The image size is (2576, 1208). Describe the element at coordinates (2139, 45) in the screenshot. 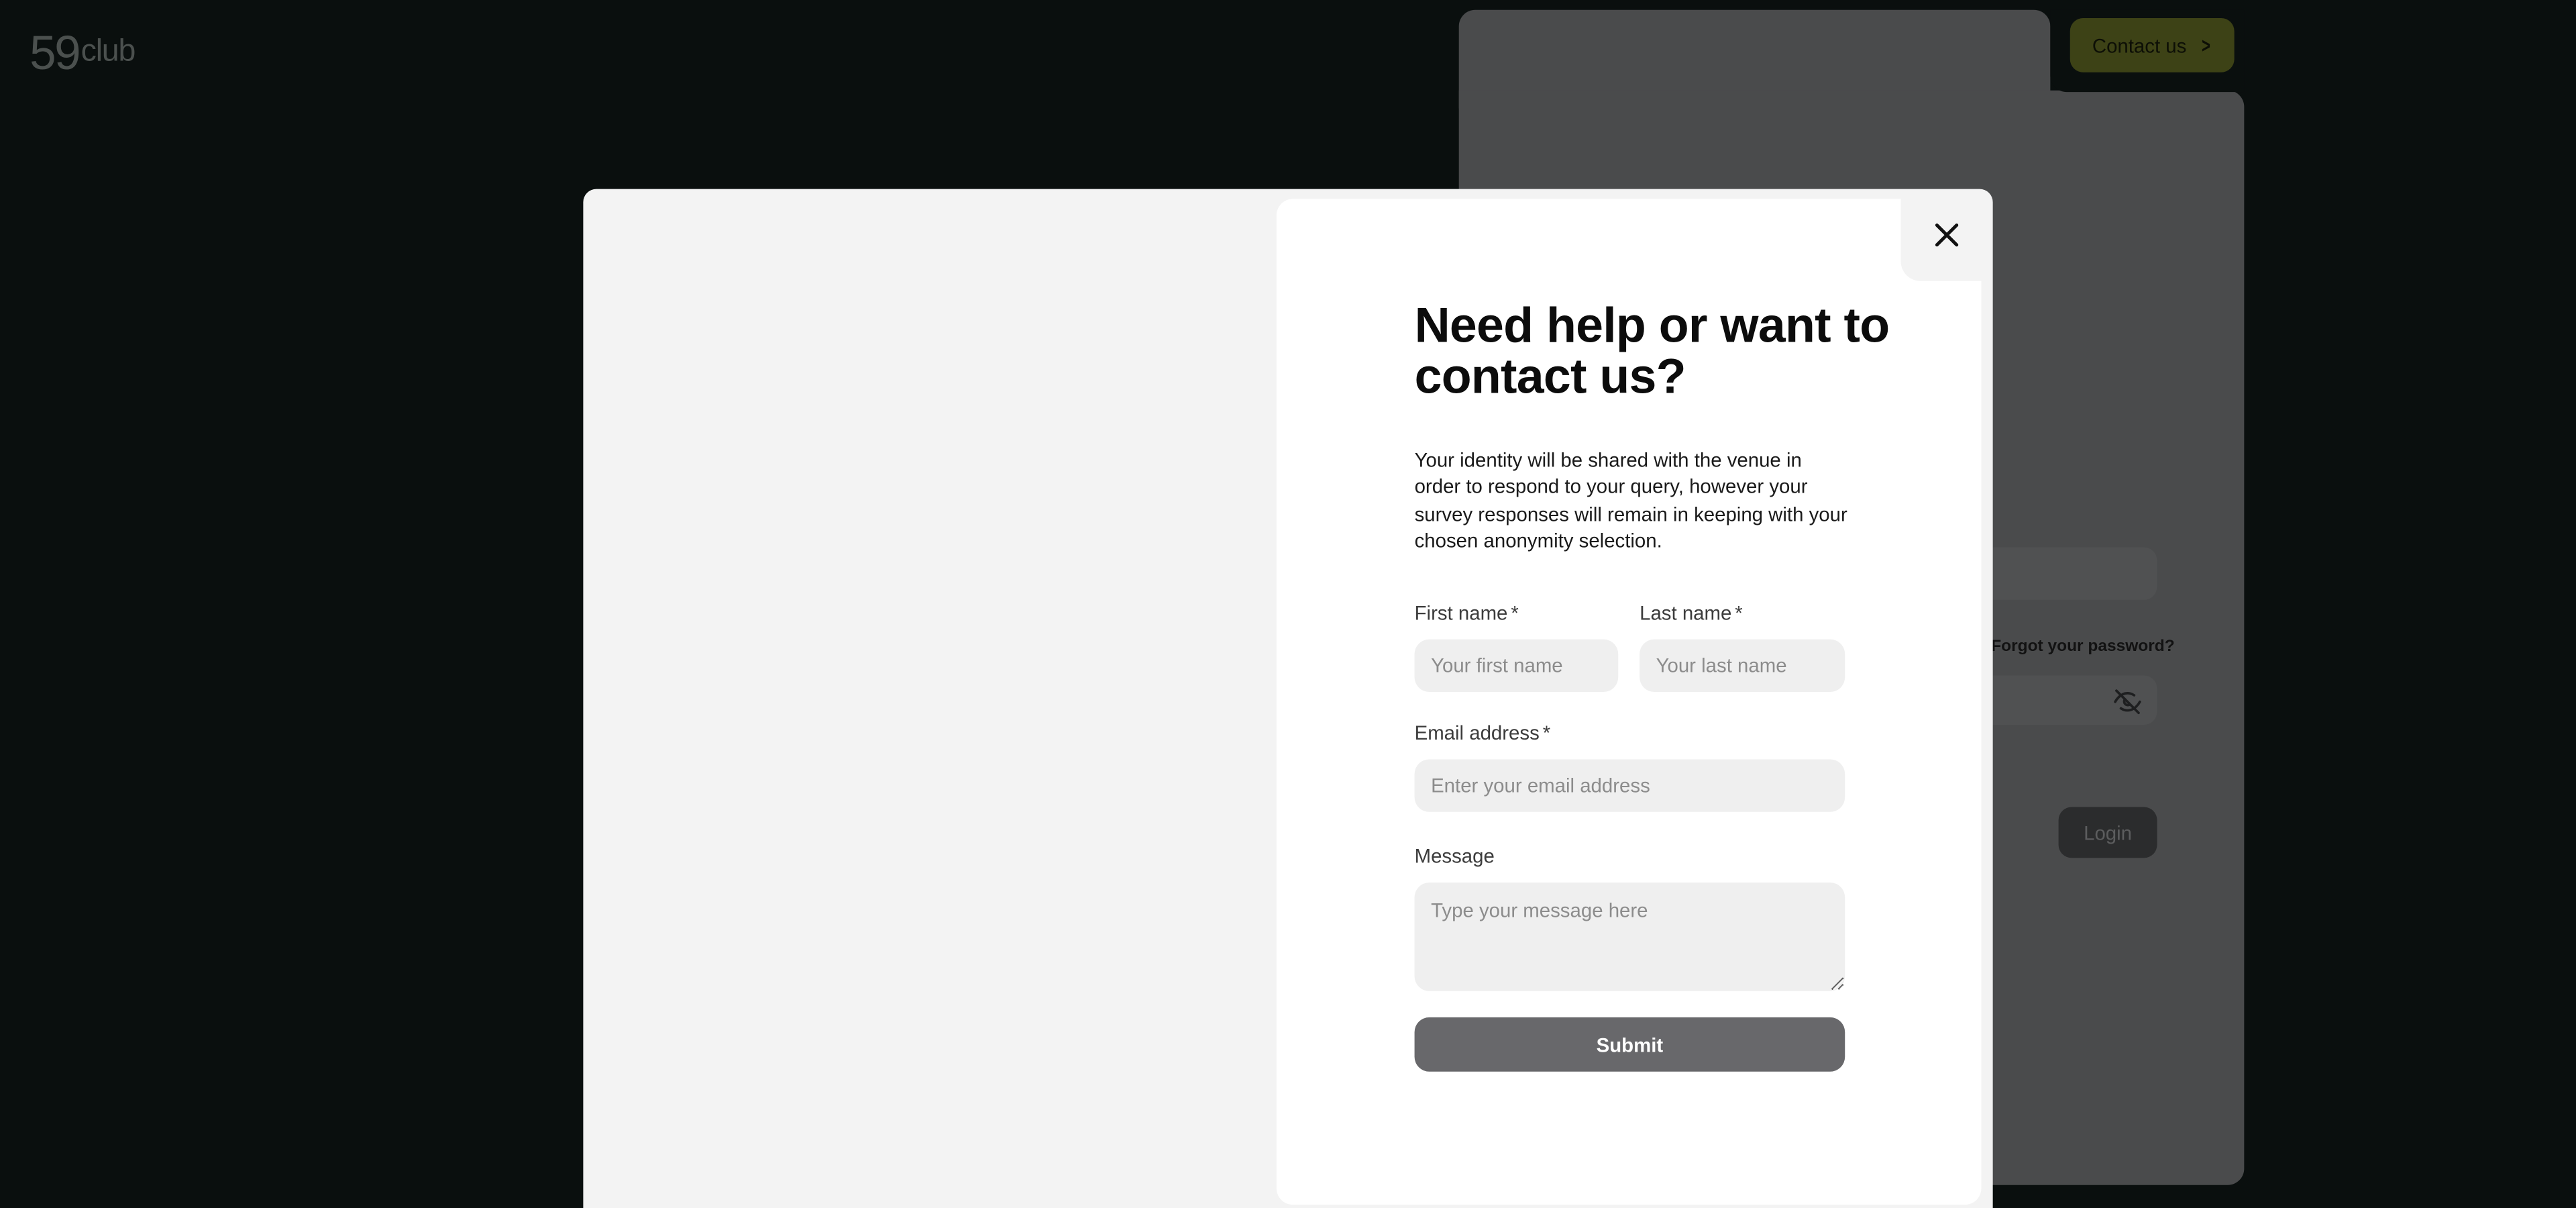

I see `contact-us-label: Contact us` at that location.